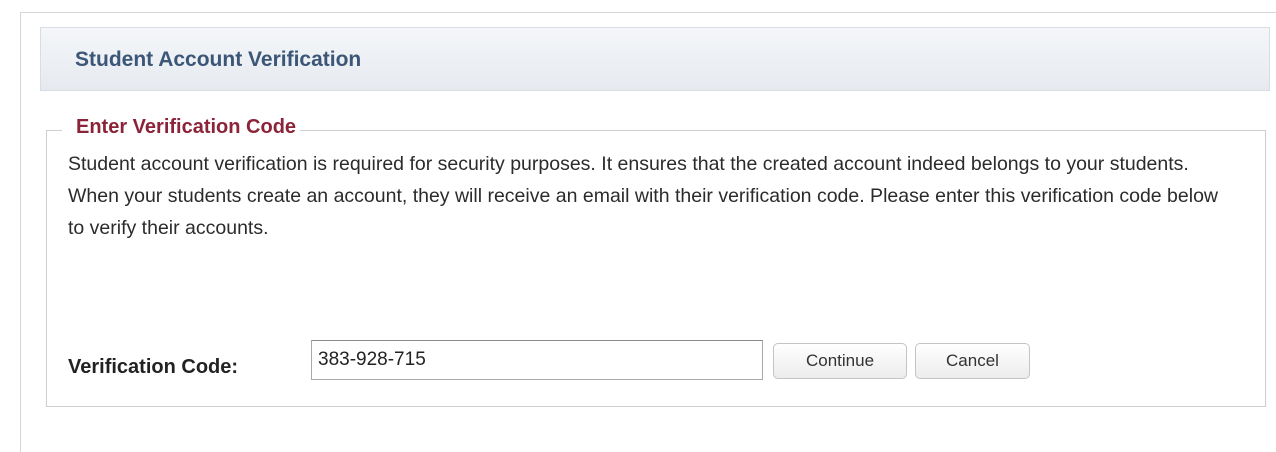  What do you see at coordinates (218, 59) in the screenshot?
I see `page-title: Student Account Verification` at bounding box center [218, 59].